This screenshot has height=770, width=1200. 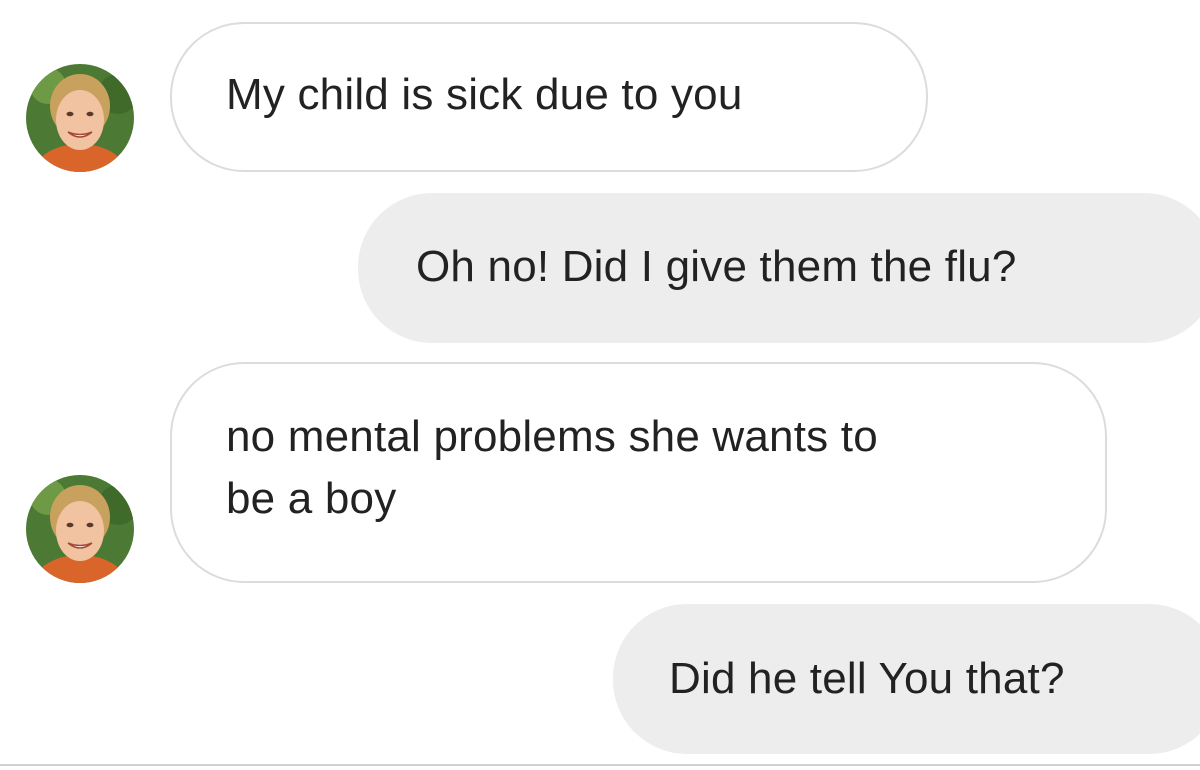 I want to click on message-bubble: Did he tell You that?, so click(x=906, y=679).